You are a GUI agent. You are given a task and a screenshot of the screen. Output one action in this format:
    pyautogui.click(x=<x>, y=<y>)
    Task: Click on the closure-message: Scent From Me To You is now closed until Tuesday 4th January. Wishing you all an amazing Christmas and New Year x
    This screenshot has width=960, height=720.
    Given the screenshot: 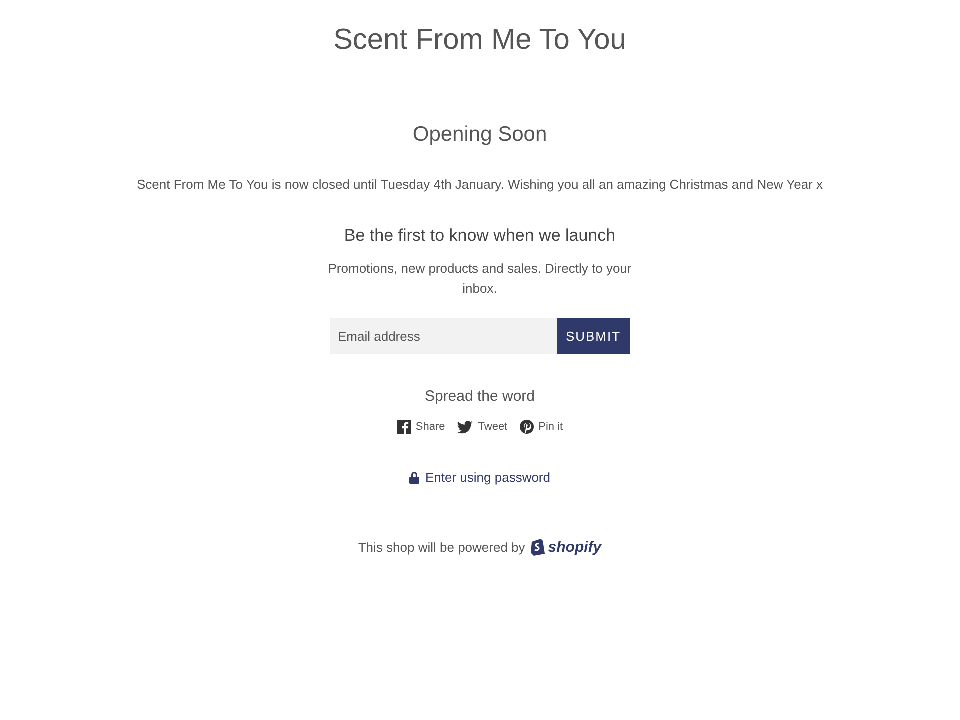 What is the action you would take?
    pyautogui.click(x=480, y=184)
    